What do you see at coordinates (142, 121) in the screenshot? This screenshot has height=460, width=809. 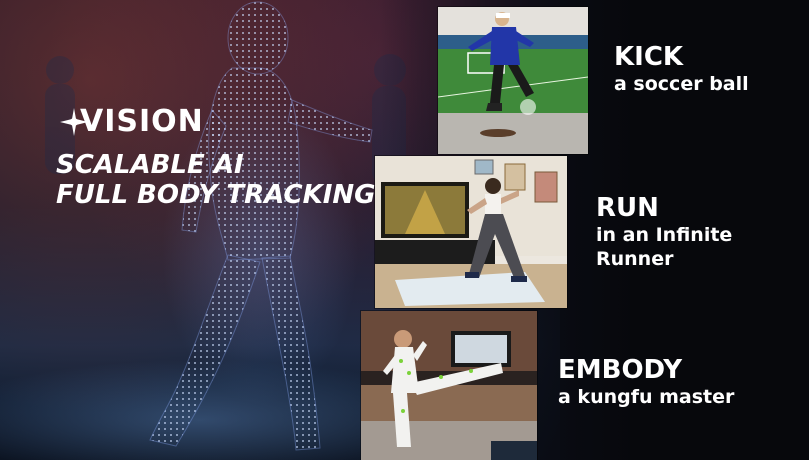 I see `vision-logo-text: VISION` at bounding box center [142, 121].